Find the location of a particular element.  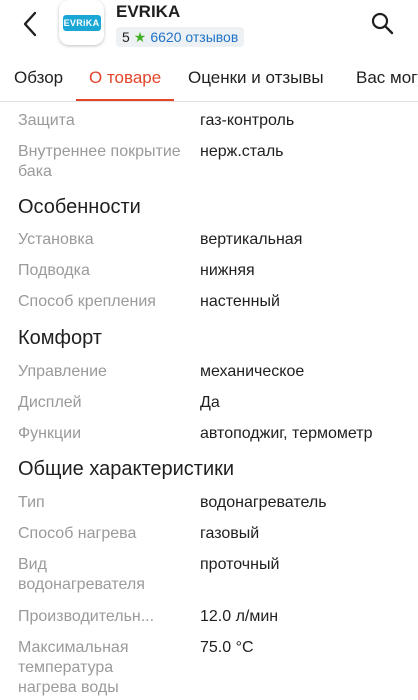

brand-logo: EVRiKA is located at coordinates (81, 22).